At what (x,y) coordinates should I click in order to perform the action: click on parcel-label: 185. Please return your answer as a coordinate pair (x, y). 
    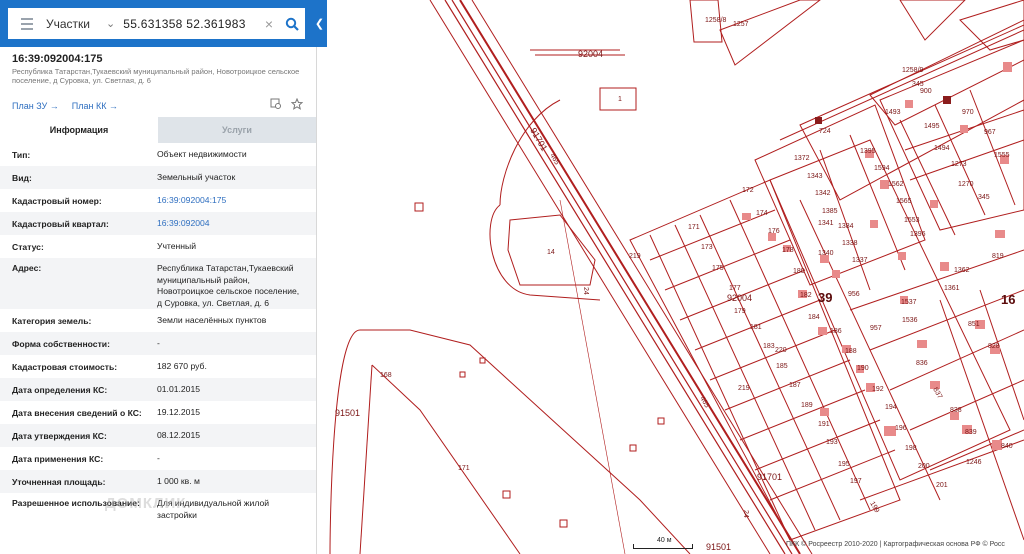
    Looking at the image, I should click on (782, 366).